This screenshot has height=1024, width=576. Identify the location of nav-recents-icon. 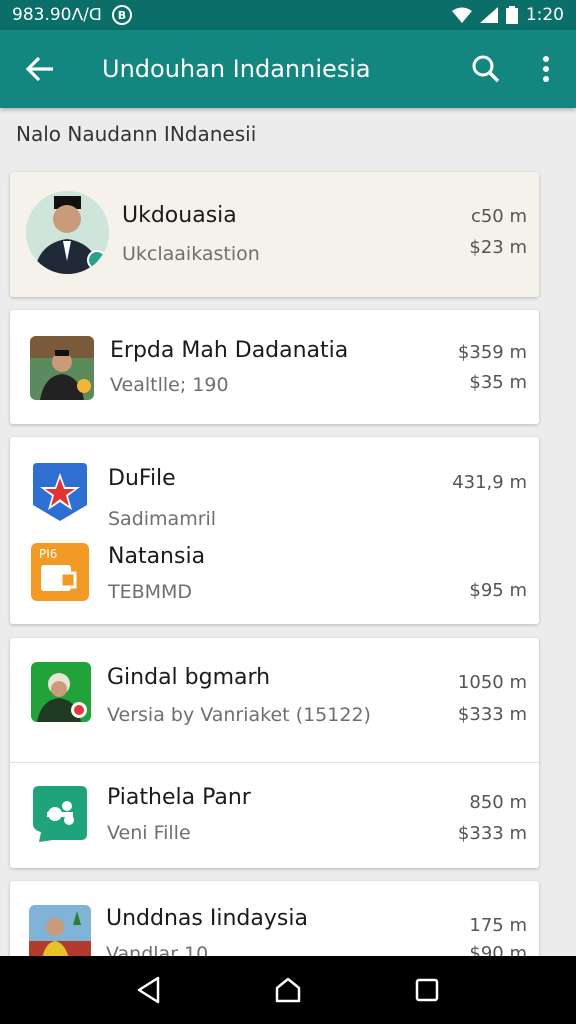
(426, 990).